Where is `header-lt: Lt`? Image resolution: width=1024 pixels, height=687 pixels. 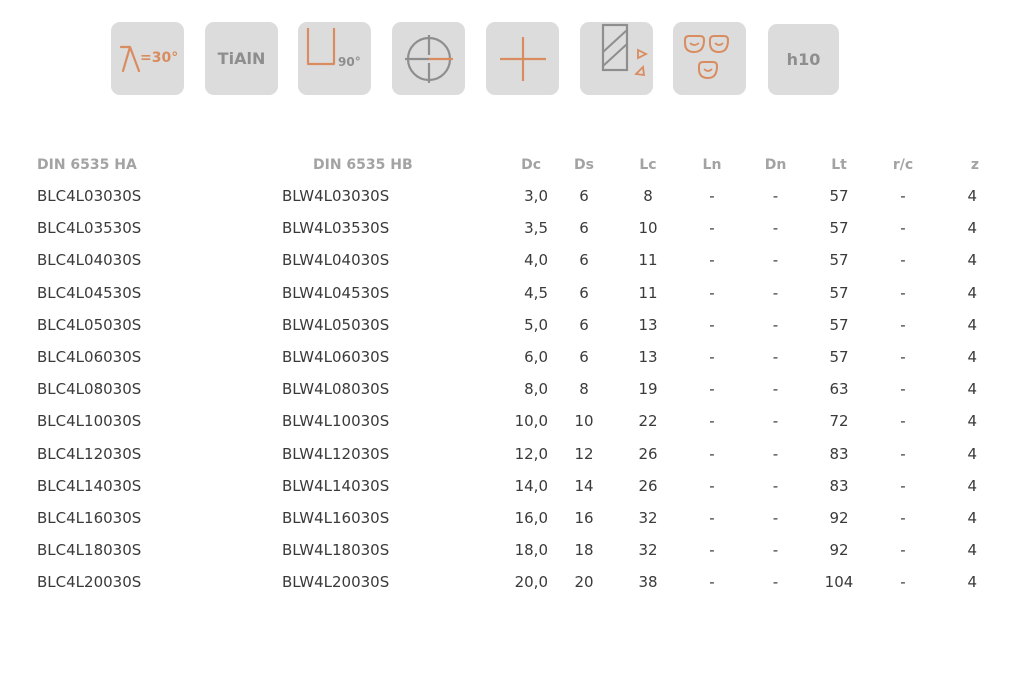 header-lt: Lt is located at coordinates (839, 165).